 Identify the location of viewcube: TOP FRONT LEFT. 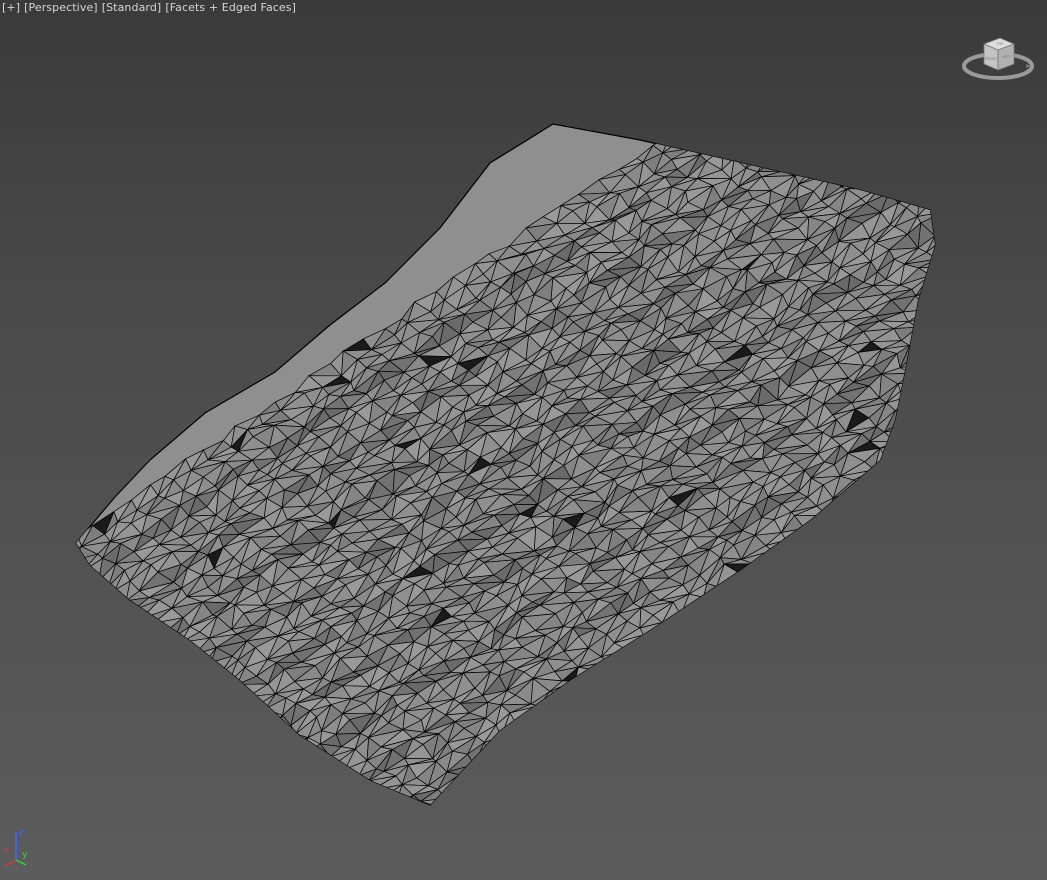
(998, 59).